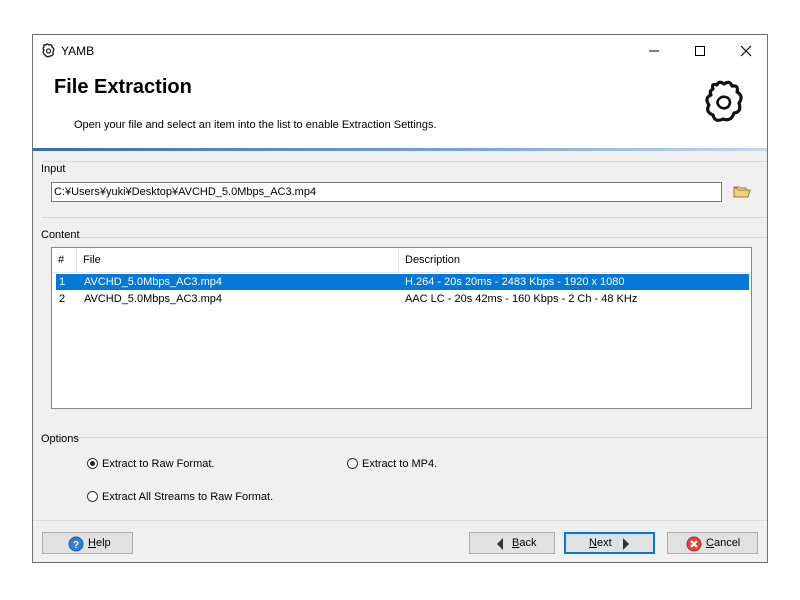 The width and height of the screenshot is (800, 600). Describe the element at coordinates (238, 260) in the screenshot. I see `column-header-file: File` at that location.